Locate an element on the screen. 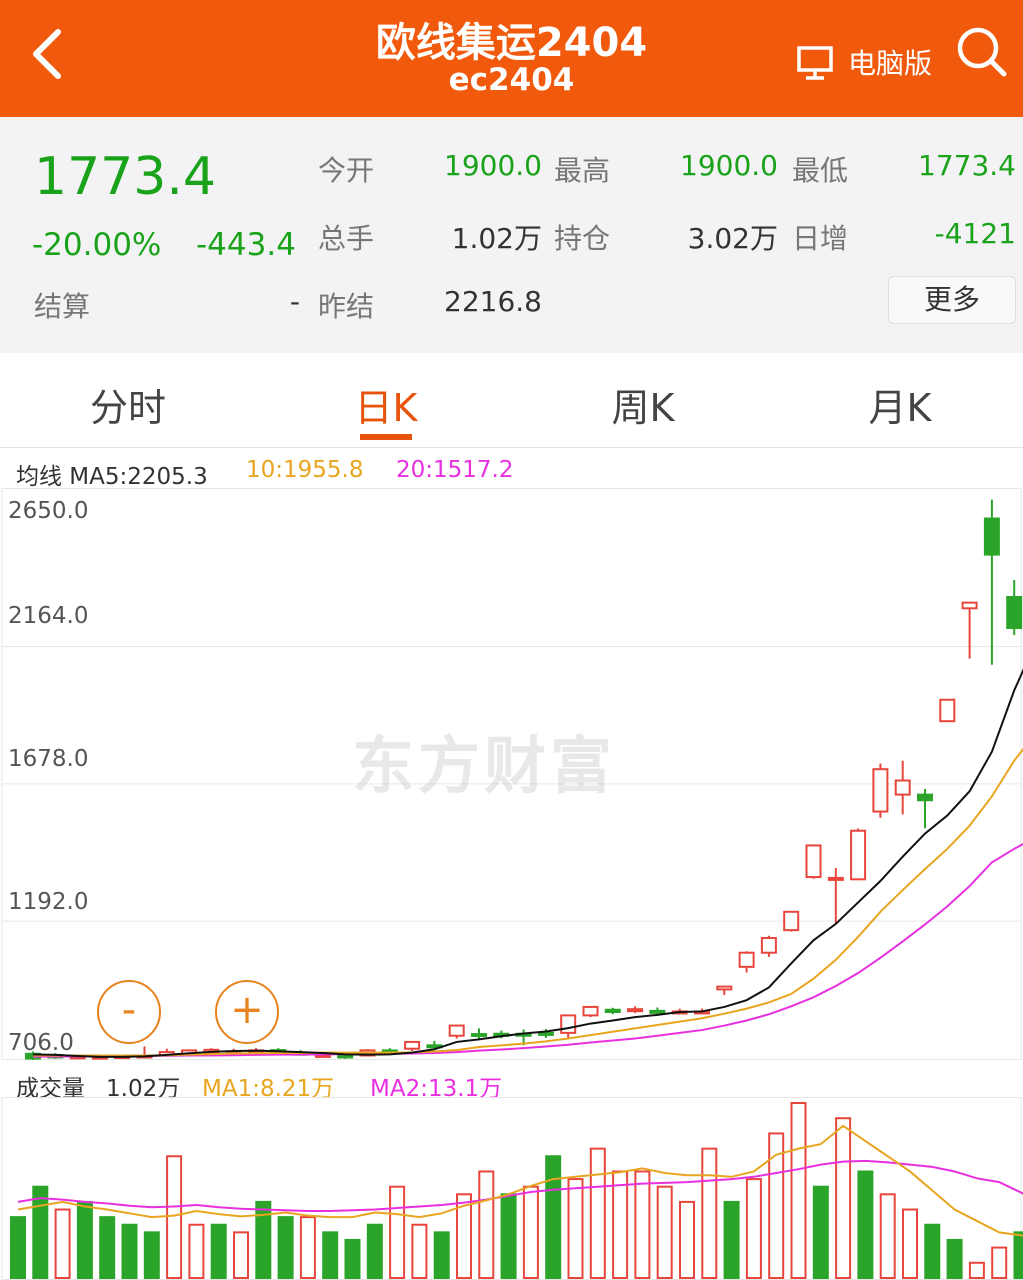  open-value: 1900.0 is located at coordinates (493, 165).